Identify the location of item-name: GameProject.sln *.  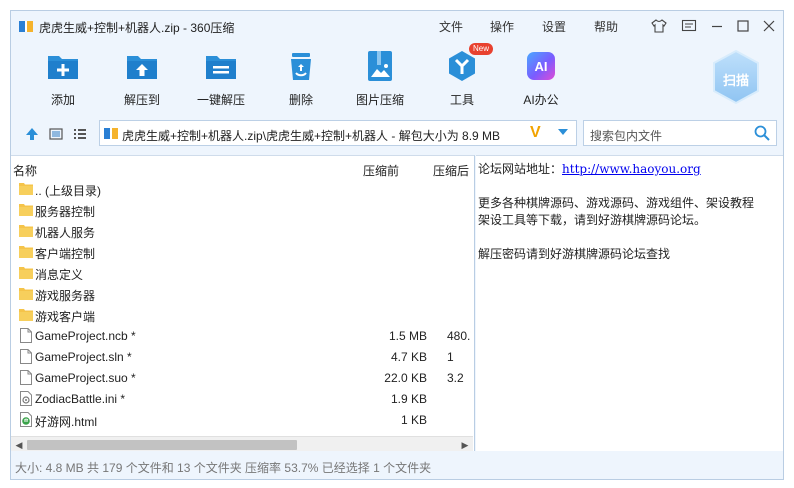
(83, 357).